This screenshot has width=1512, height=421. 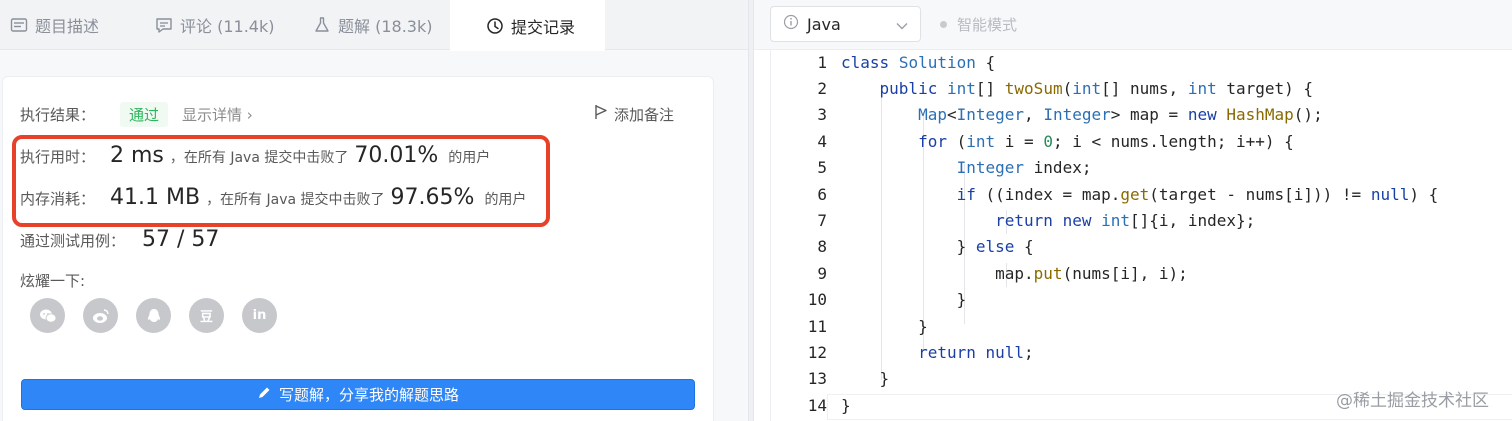 I want to click on code-line: Integer index;, so click(x=1024, y=167).